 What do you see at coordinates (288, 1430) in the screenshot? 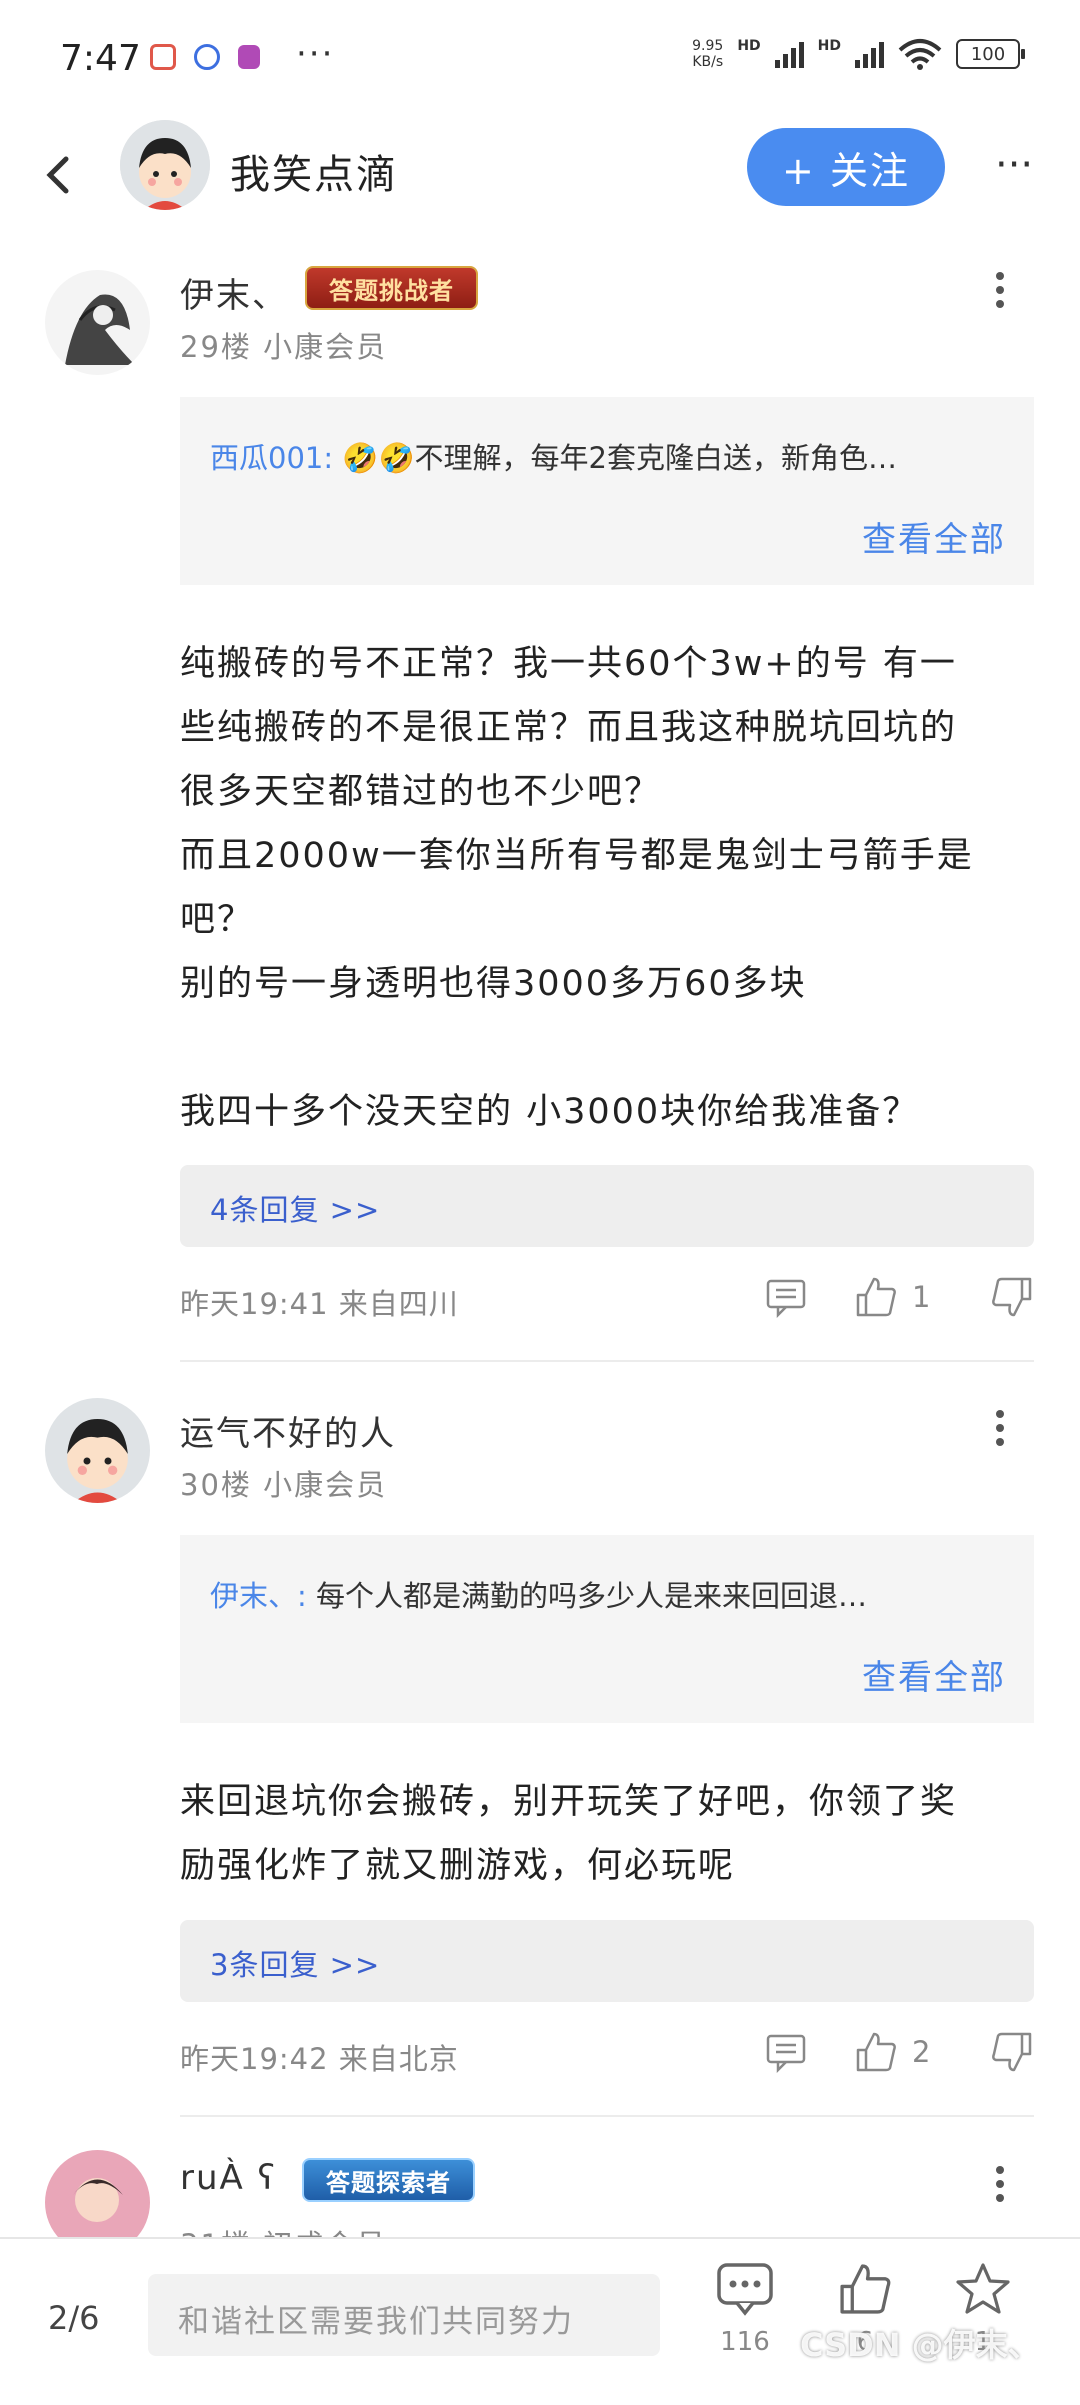
I see `author-name: 运气不好的人` at bounding box center [288, 1430].